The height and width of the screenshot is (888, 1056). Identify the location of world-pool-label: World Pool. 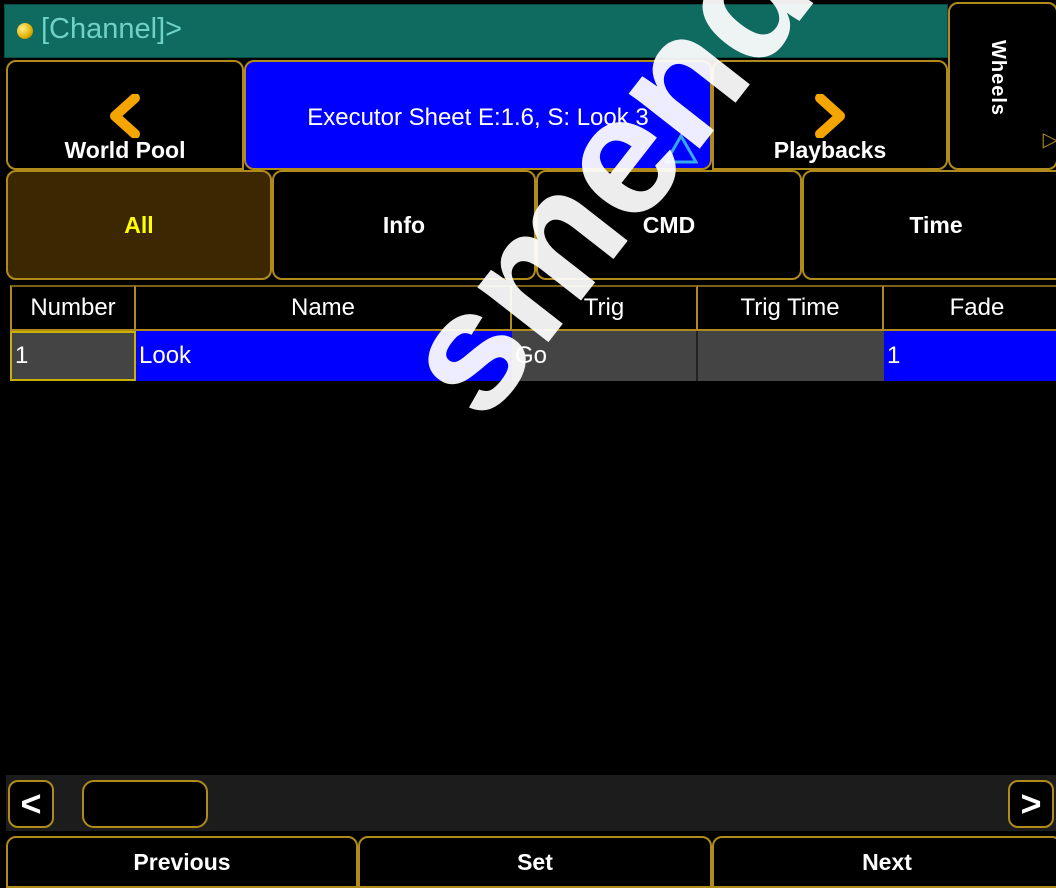
(125, 150).